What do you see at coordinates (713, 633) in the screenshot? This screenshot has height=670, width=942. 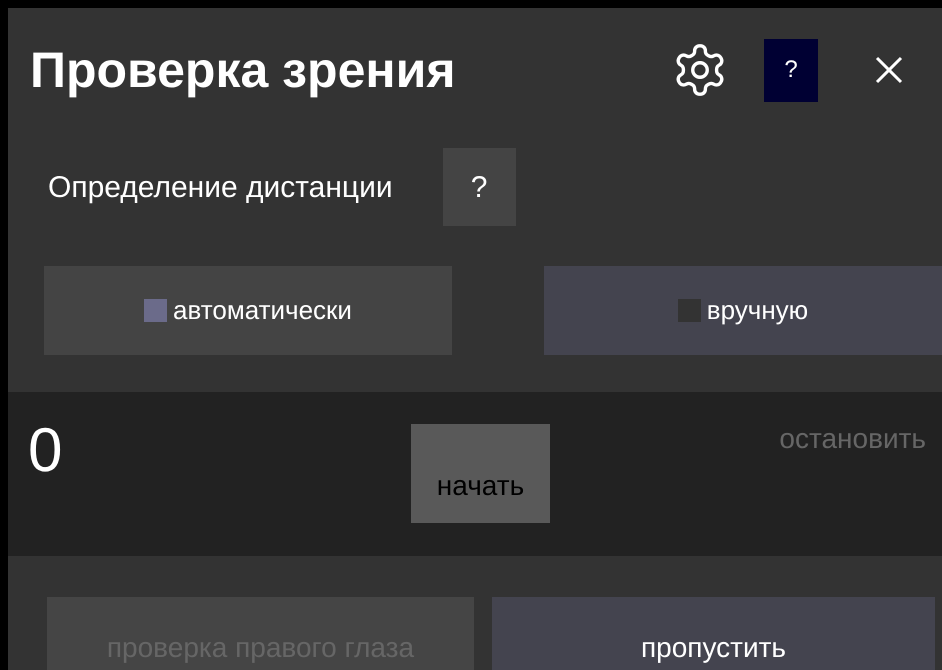 I see `skip-button: пропустить` at bounding box center [713, 633].